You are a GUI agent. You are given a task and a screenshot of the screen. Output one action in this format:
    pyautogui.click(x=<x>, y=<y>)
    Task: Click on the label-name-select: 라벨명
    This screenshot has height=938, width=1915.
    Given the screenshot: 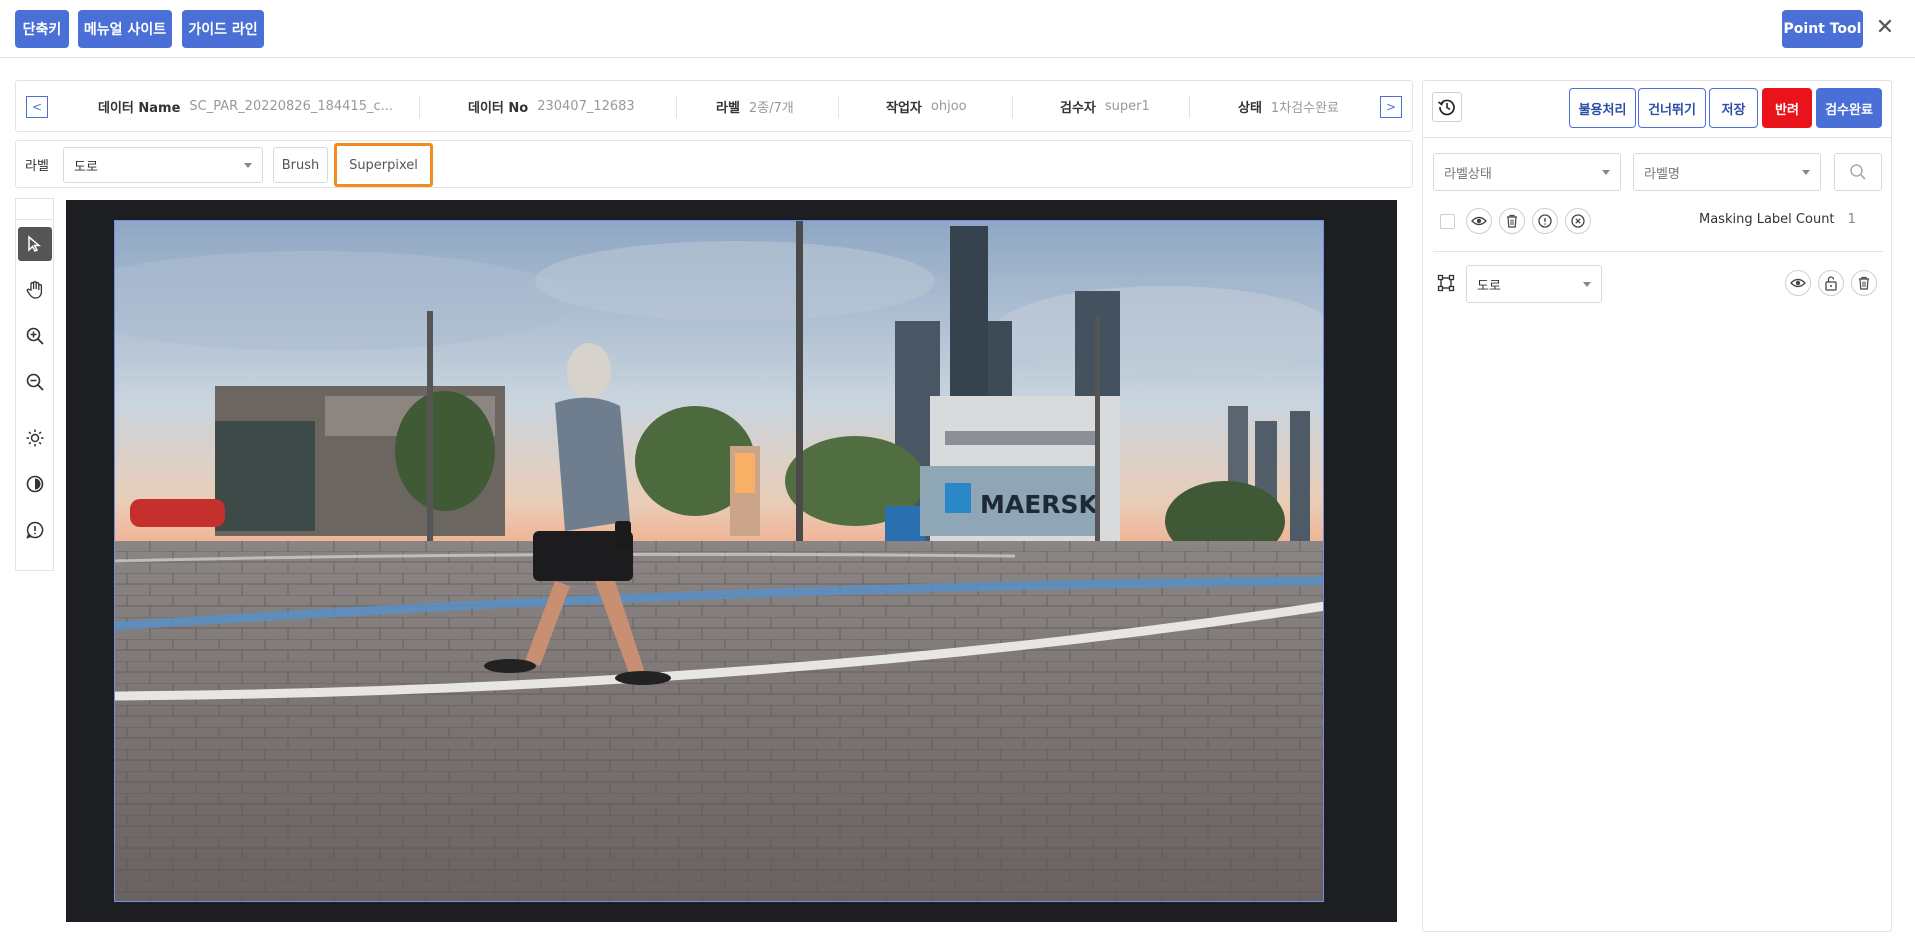 What is the action you would take?
    pyautogui.click(x=1727, y=172)
    